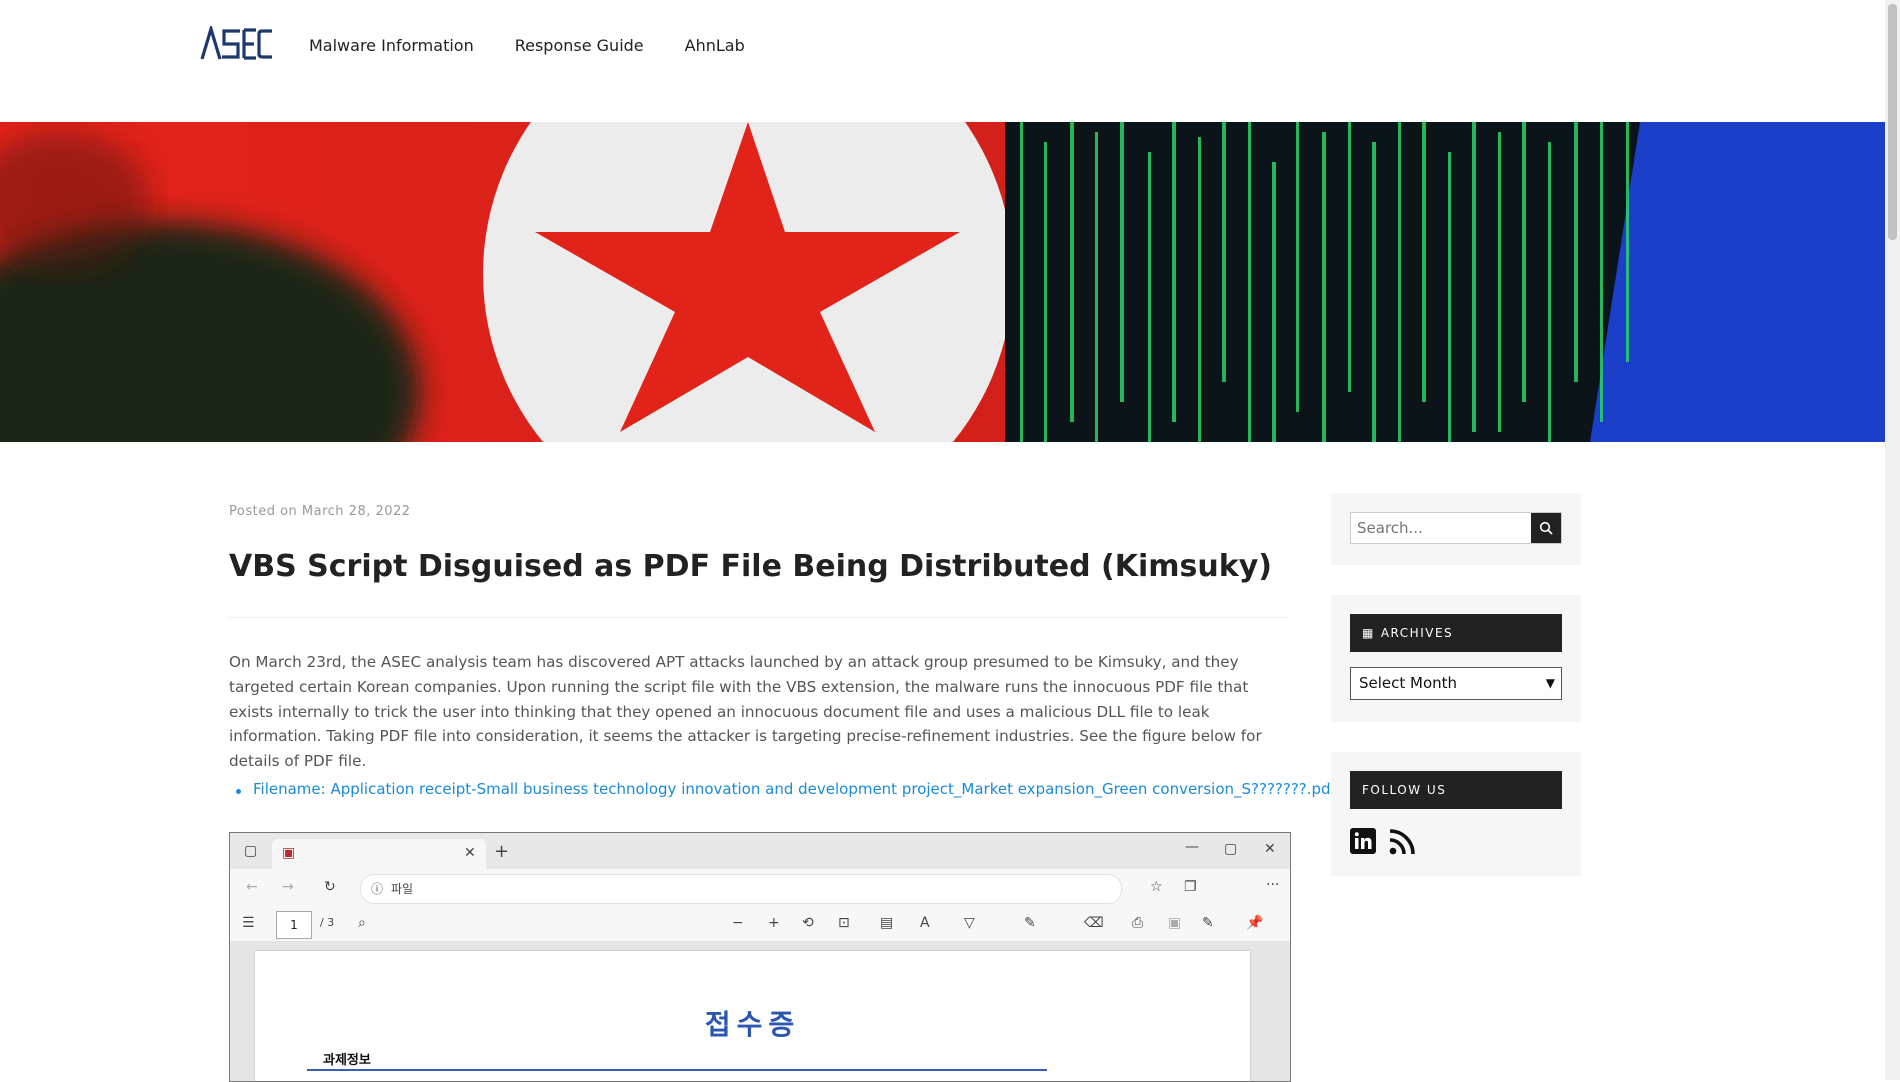  I want to click on pdf-canvas: 접수증 과제정보, so click(760, 1011).